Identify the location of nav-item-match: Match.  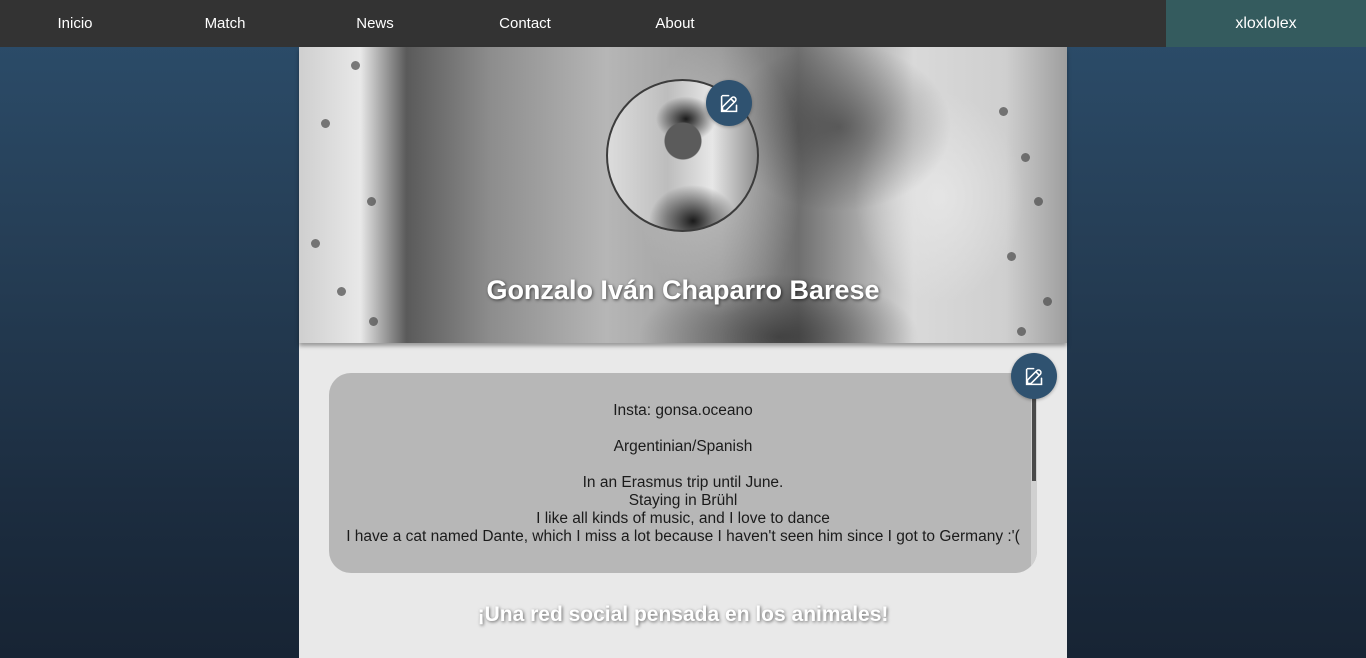
(225, 23).